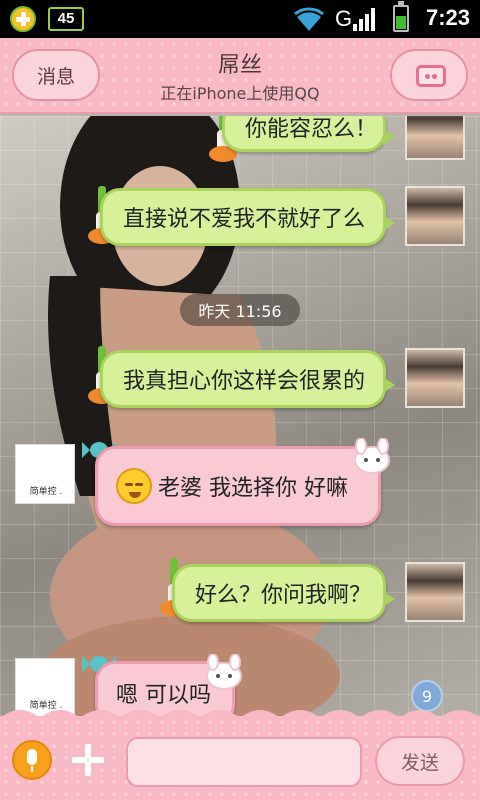  I want to click on network-type-label: G, so click(344, 18).